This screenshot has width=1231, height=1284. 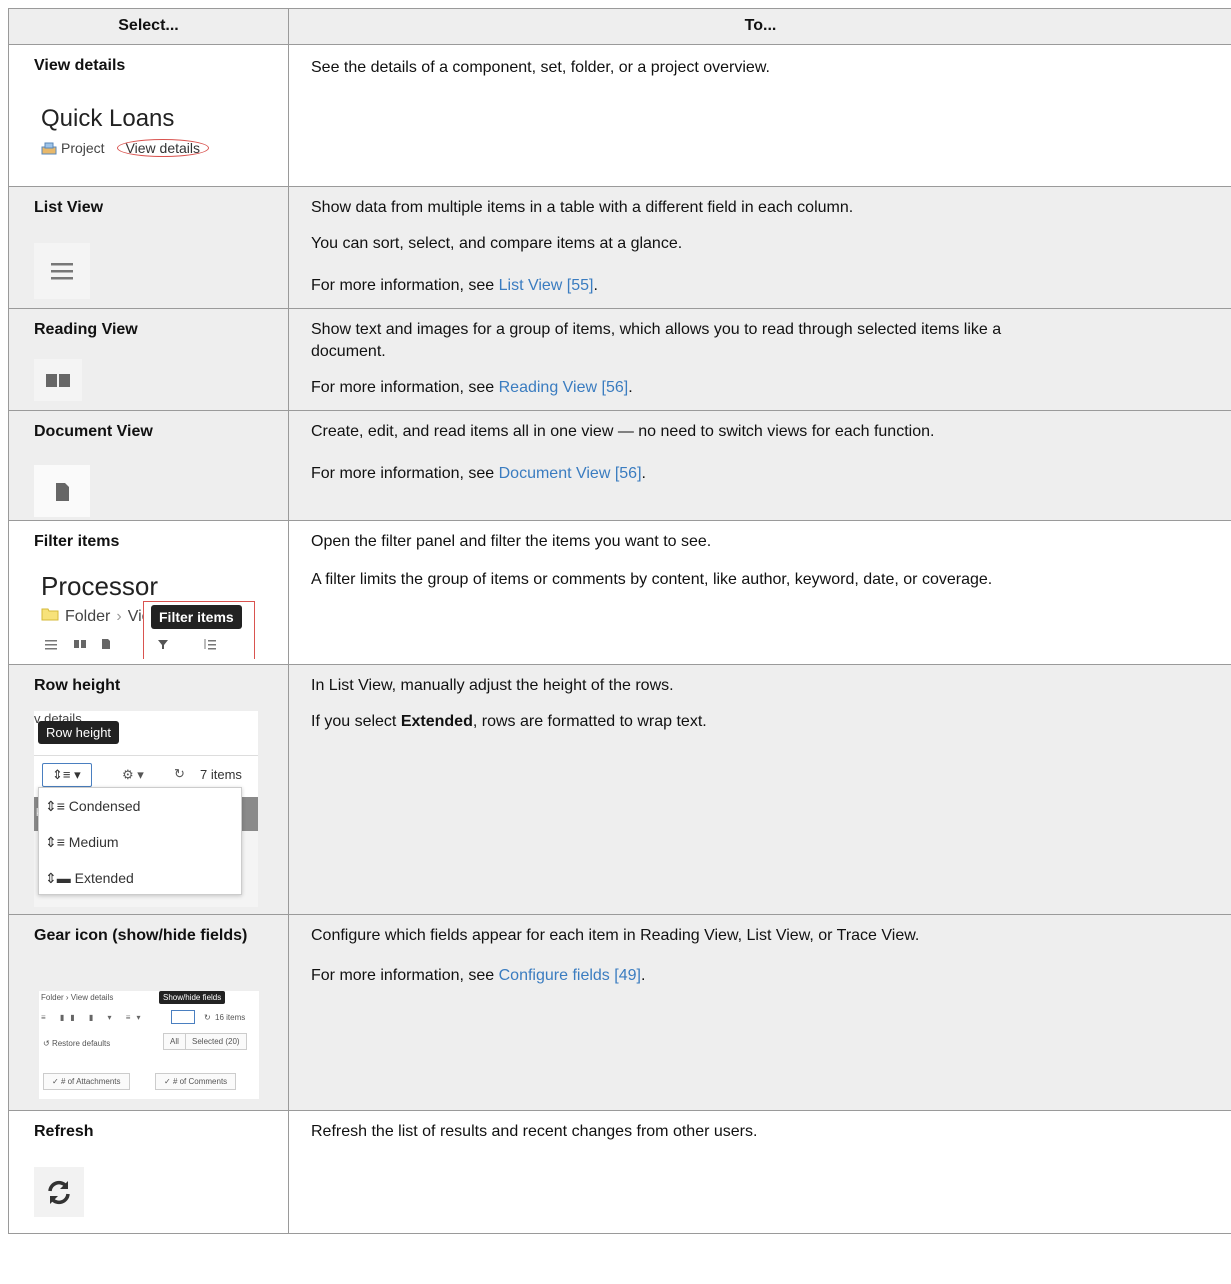 I want to click on menu-item-medium: ⇕≡ Medium, so click(x=82, y=842).